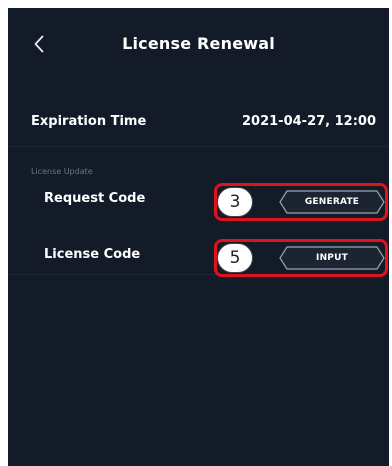  I want to click on generate-button: GENERATE, so click(332, 202).